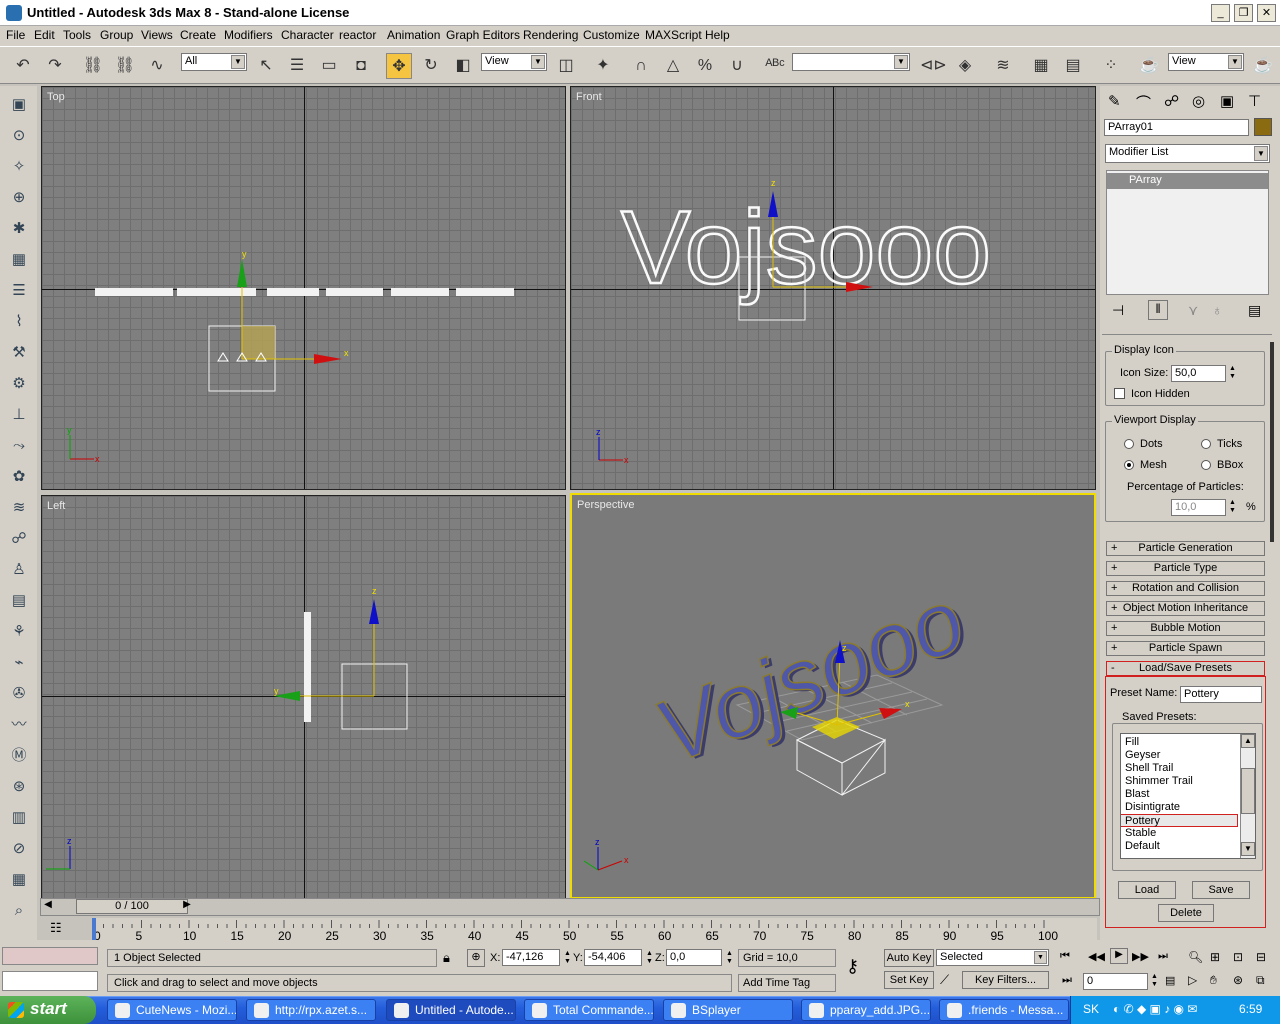 The height and width of the screenshot is (1024, 1280). What do you see at coordinates (19, 415) in the screenshot?
I see `bone-icon: ⊥` at bounding box center [19, 415].